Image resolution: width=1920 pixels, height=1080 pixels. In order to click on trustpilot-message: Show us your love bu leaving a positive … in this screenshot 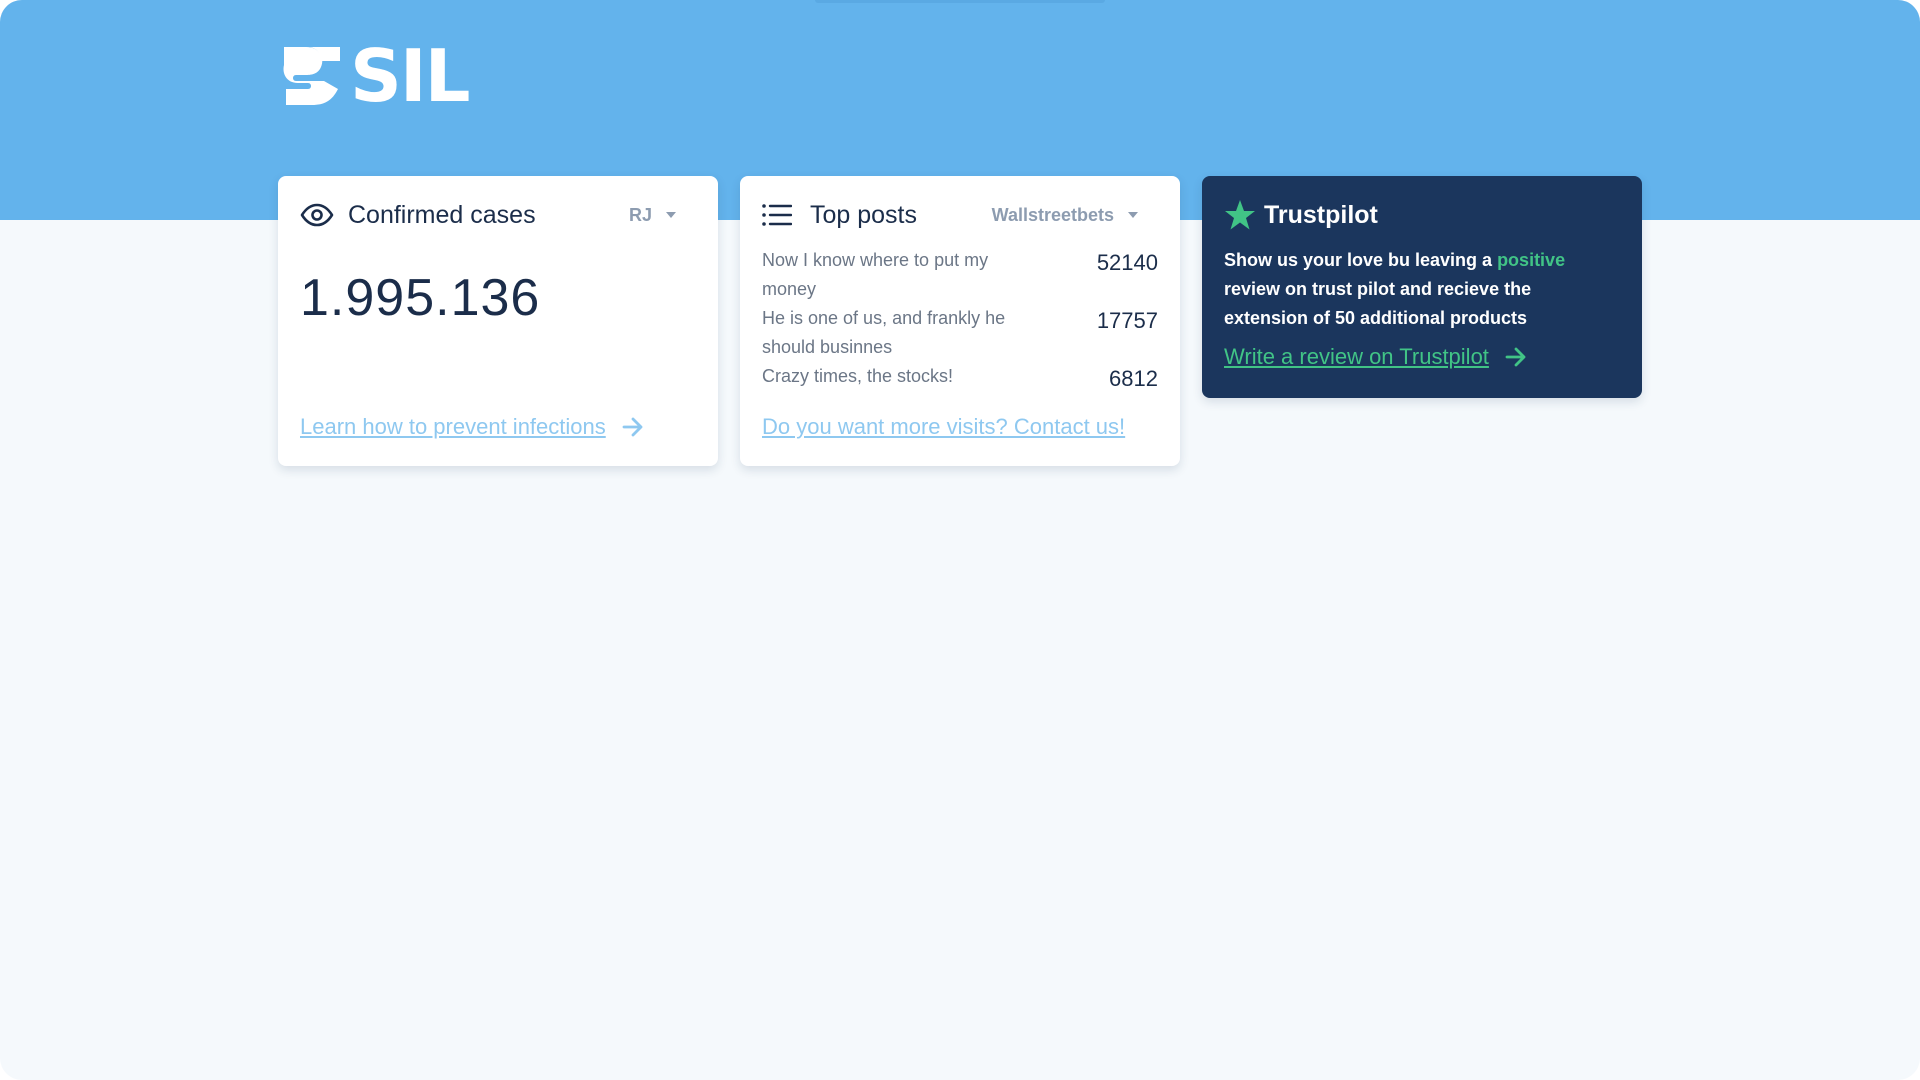, I will do `click(1404, 289)`.